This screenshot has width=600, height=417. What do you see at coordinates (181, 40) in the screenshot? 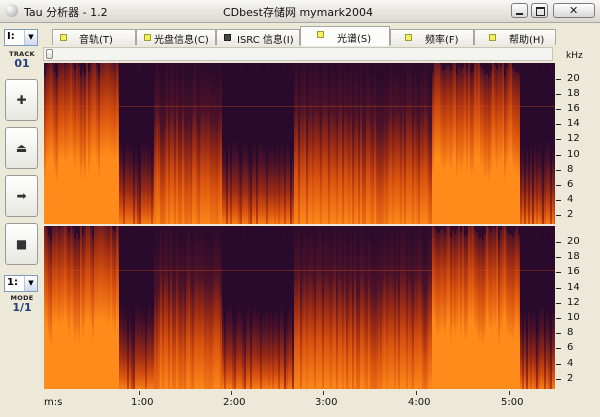
I see `tab-label: 光盘信息(C)` at bounding box center [181, 40].